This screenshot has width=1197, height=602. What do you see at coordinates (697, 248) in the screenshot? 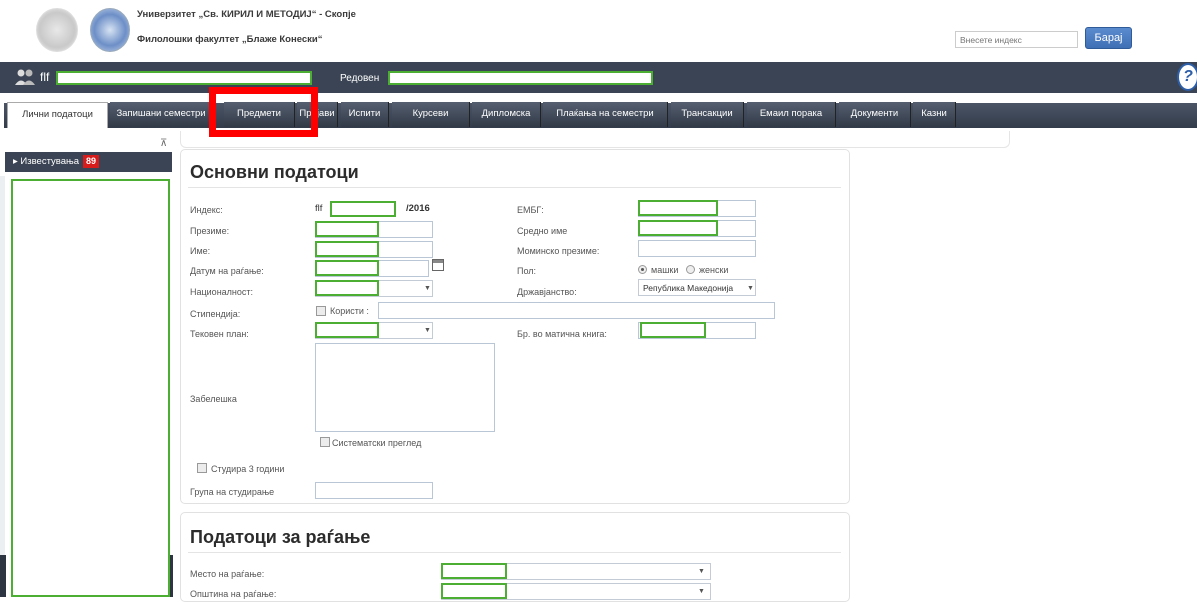
I see `maiden-name-input` at bounding box center [697, 248].